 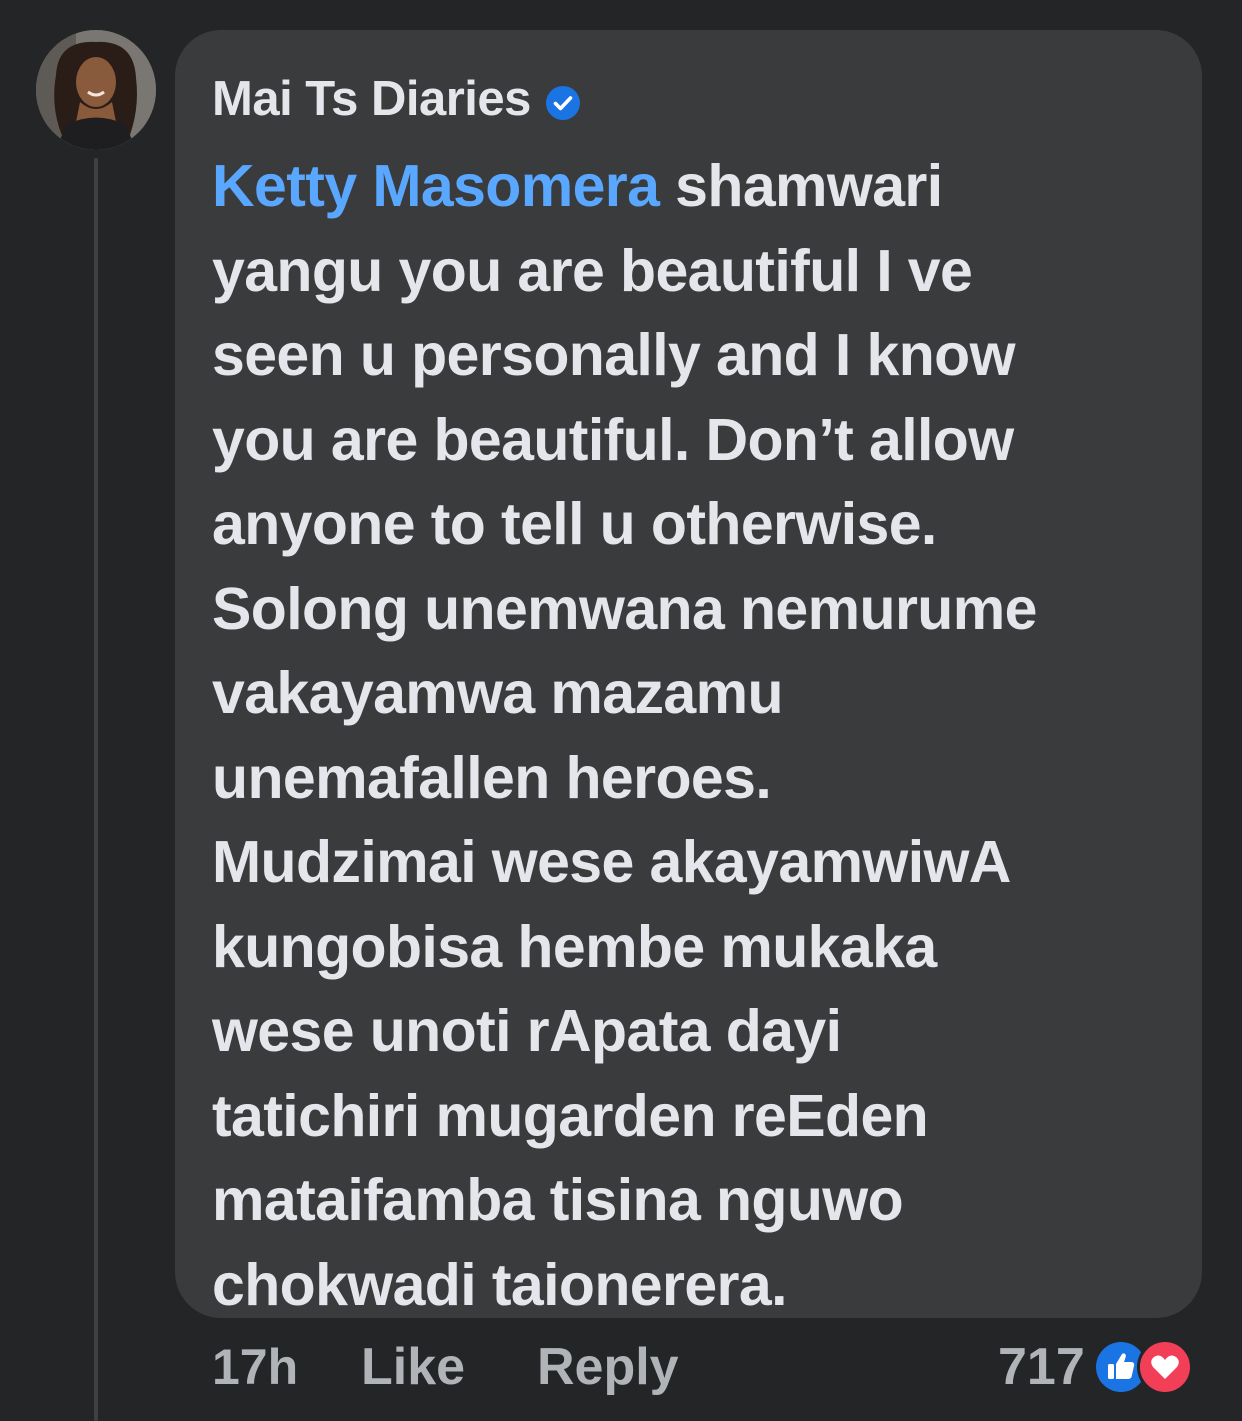 What do you see at coordinates (697, 99) in the screenshot?
I see `comment-header: Mai Ts Diaries` at bounding box center [697, 99].